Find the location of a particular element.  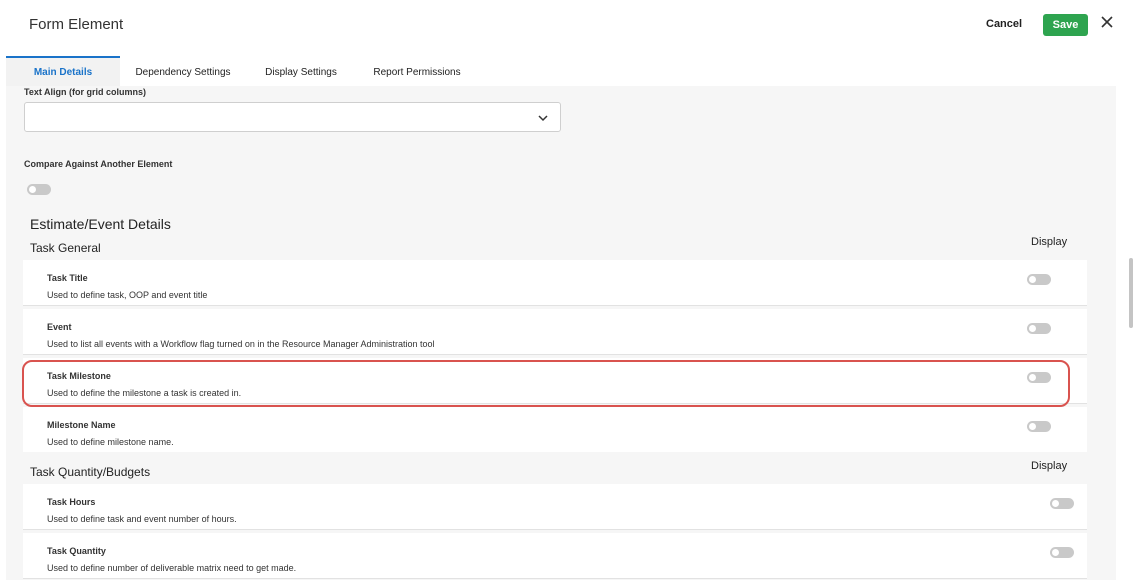

row-name: Task Quantity is located at coordinates (76, 551).